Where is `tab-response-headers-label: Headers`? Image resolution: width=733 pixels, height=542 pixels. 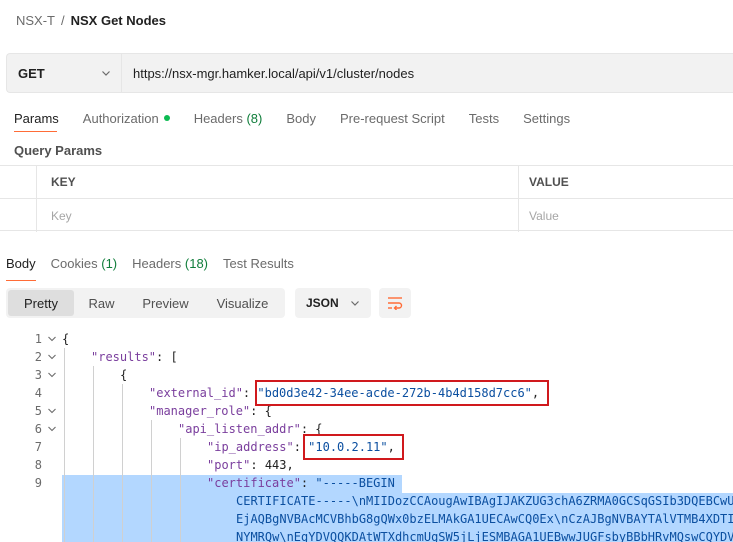
tab-response-headers-label: Headers is located at coordinates (157, 263).